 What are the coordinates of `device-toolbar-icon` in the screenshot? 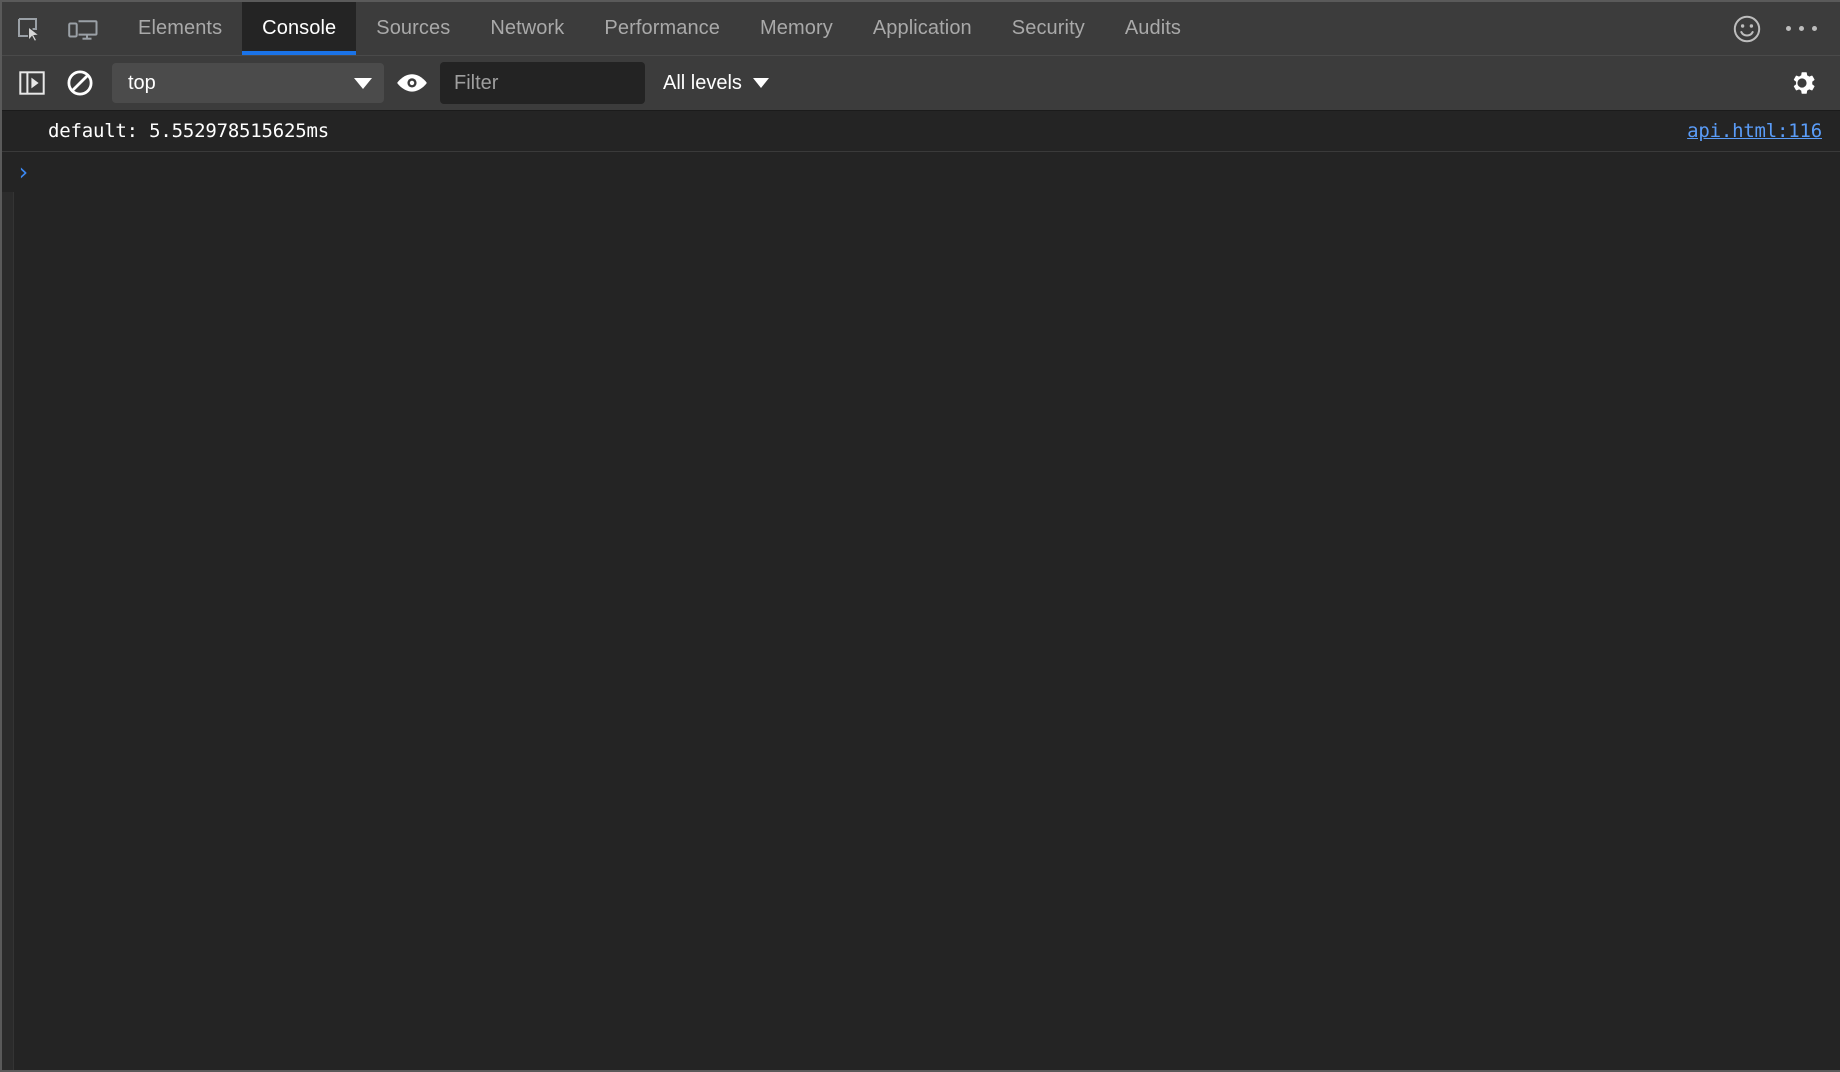 It's located at (83, 28).